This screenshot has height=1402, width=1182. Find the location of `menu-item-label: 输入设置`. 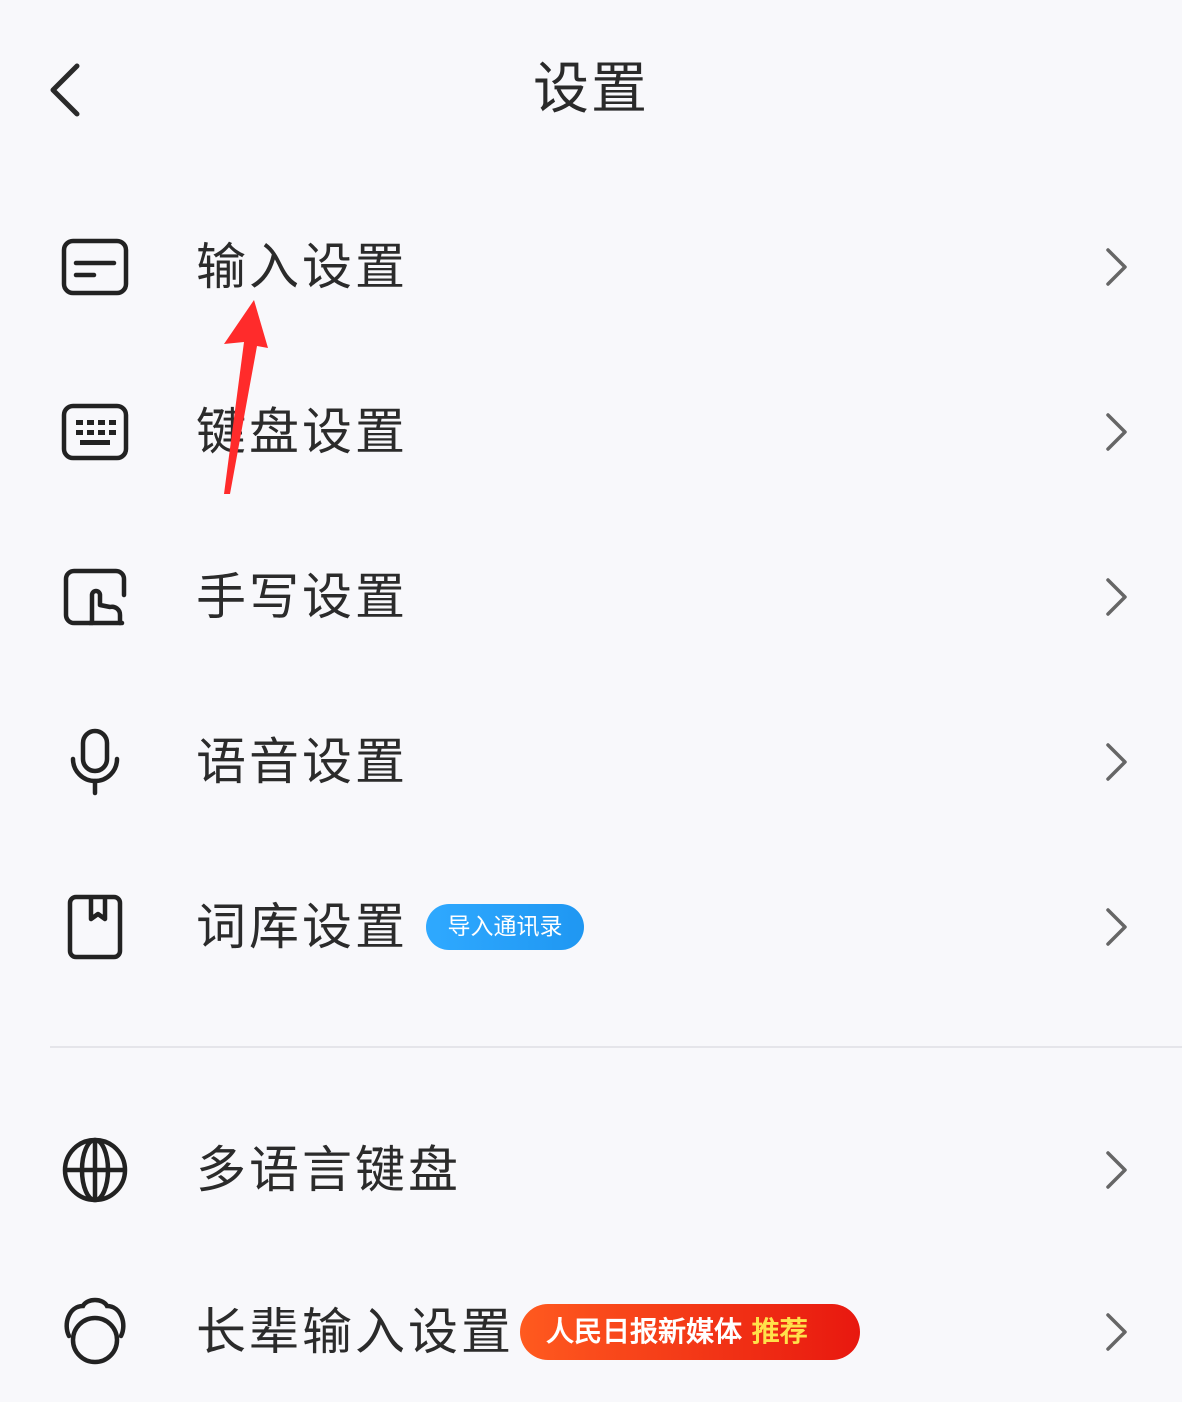

menu-item-label: 输入设置 is located at coordinates (302, 267).